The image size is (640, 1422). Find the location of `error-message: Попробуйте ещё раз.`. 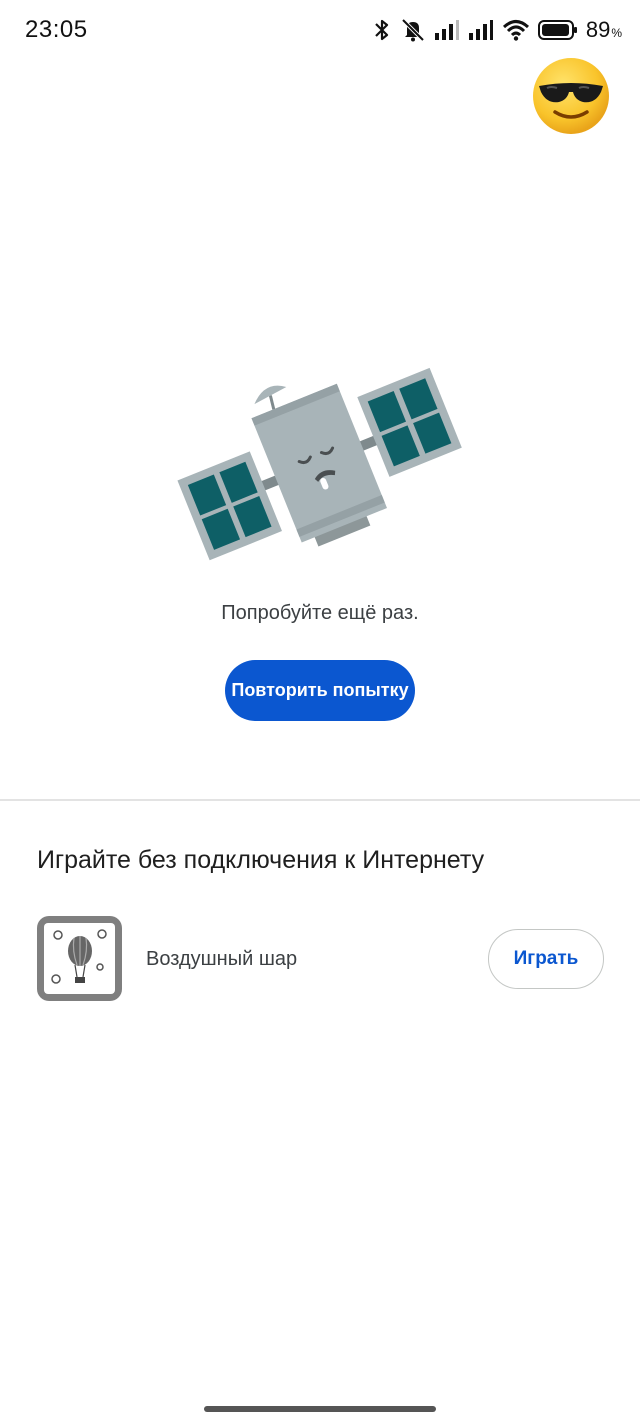

error-message: Попробуйте ещё раз. is located at coordinates (320, 613).